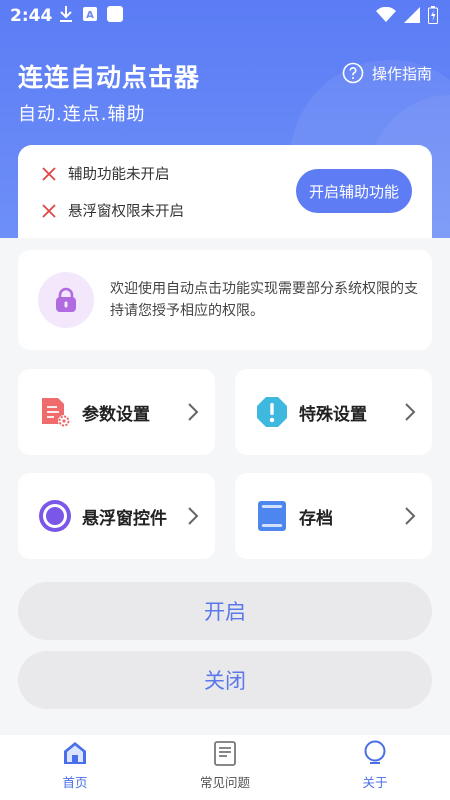 This screenshot has width=450, height=800. What do you see at coordinates (75, 753) in the screenshot?
I see `home-icon` at bounding box center [75, 753].